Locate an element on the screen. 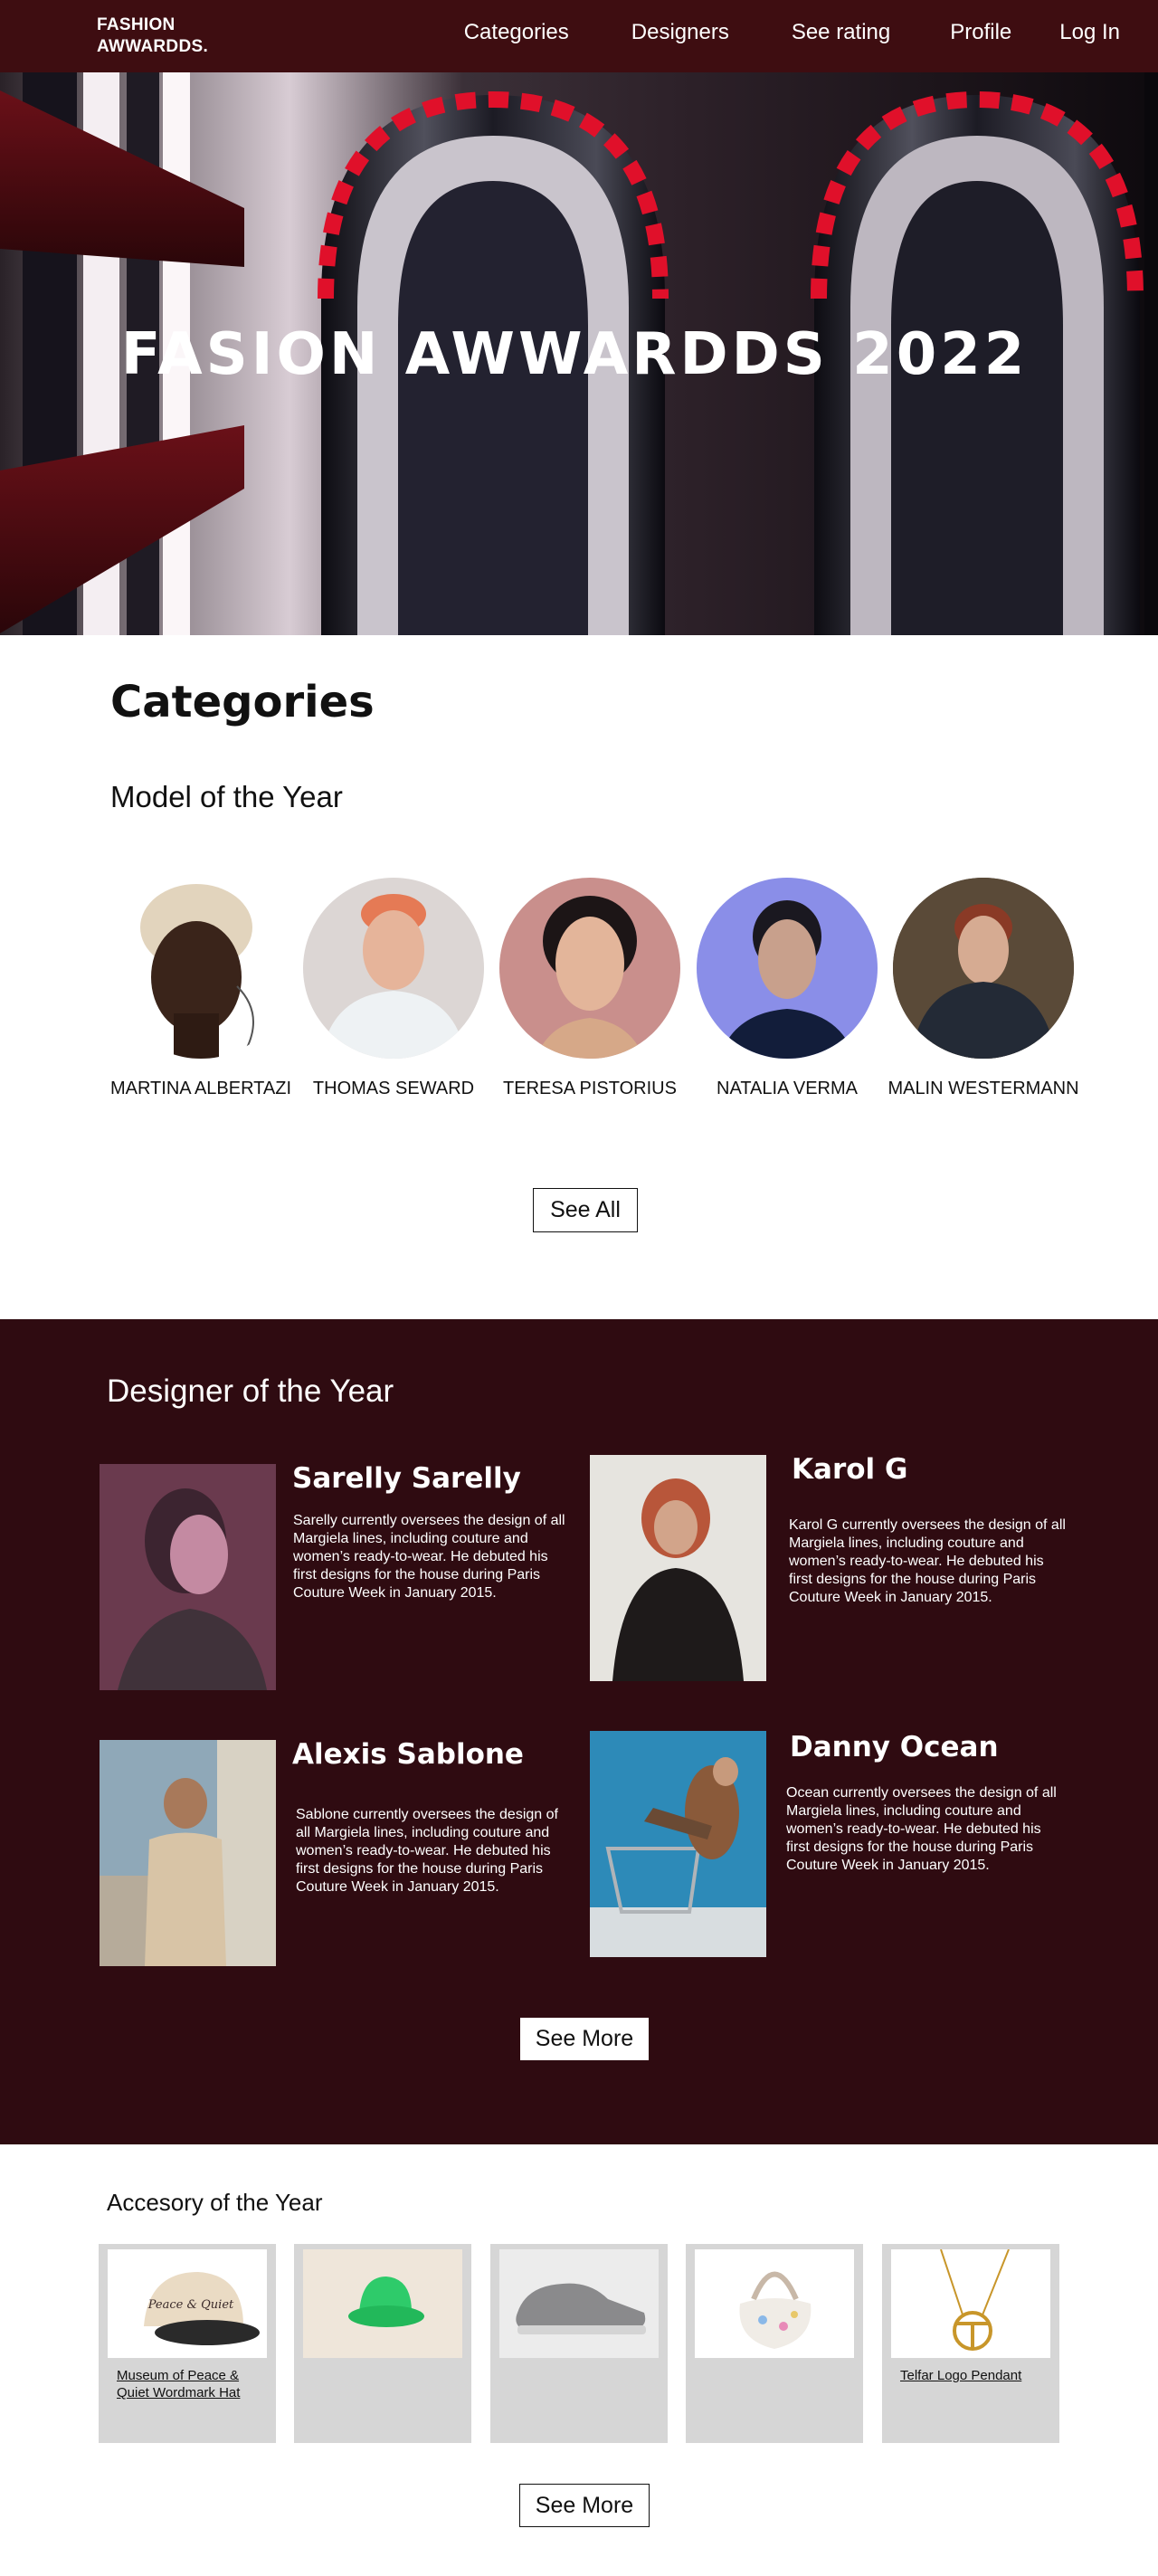  model-card: THOMAS SEWARD is located at coordinates (393, 989).